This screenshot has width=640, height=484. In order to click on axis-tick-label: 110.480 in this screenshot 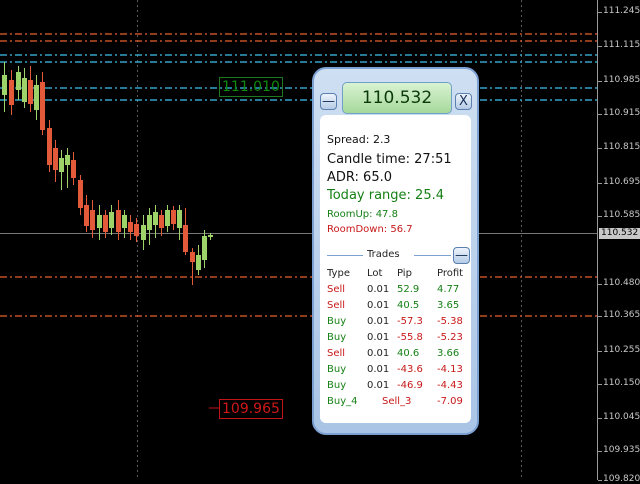, I will do `click(621, 283)`.